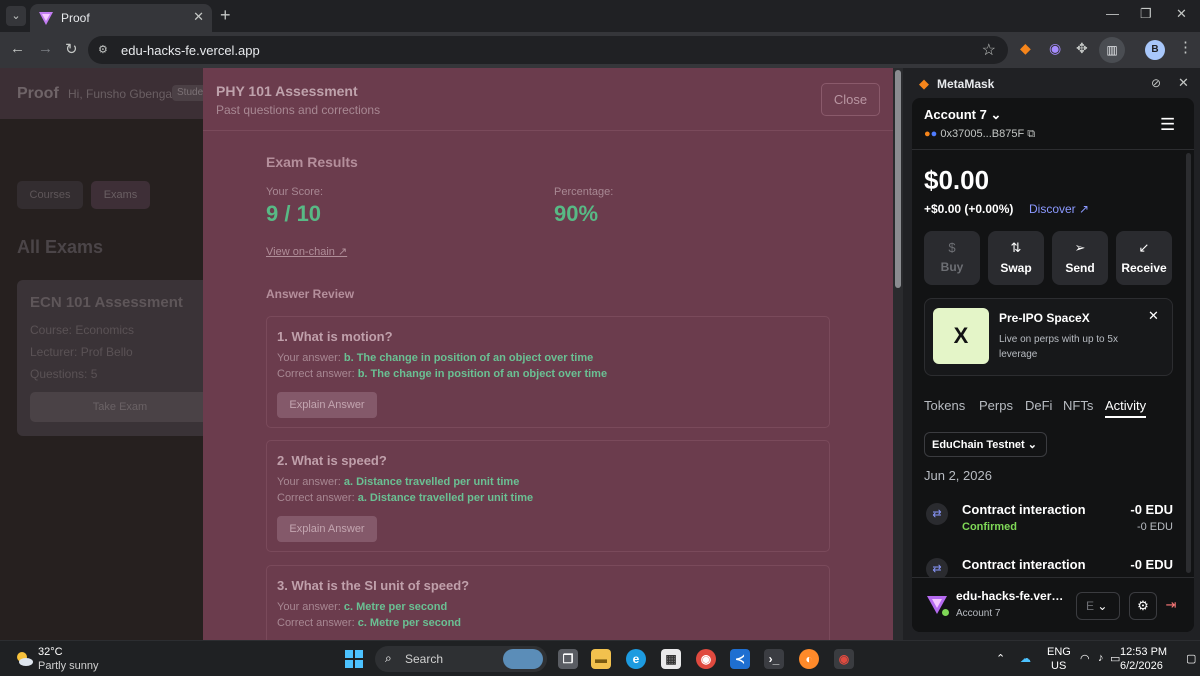 The width and height of the screenshot is (1200, 676). I want to click on search-icon: ⌕, so click(388, 658).